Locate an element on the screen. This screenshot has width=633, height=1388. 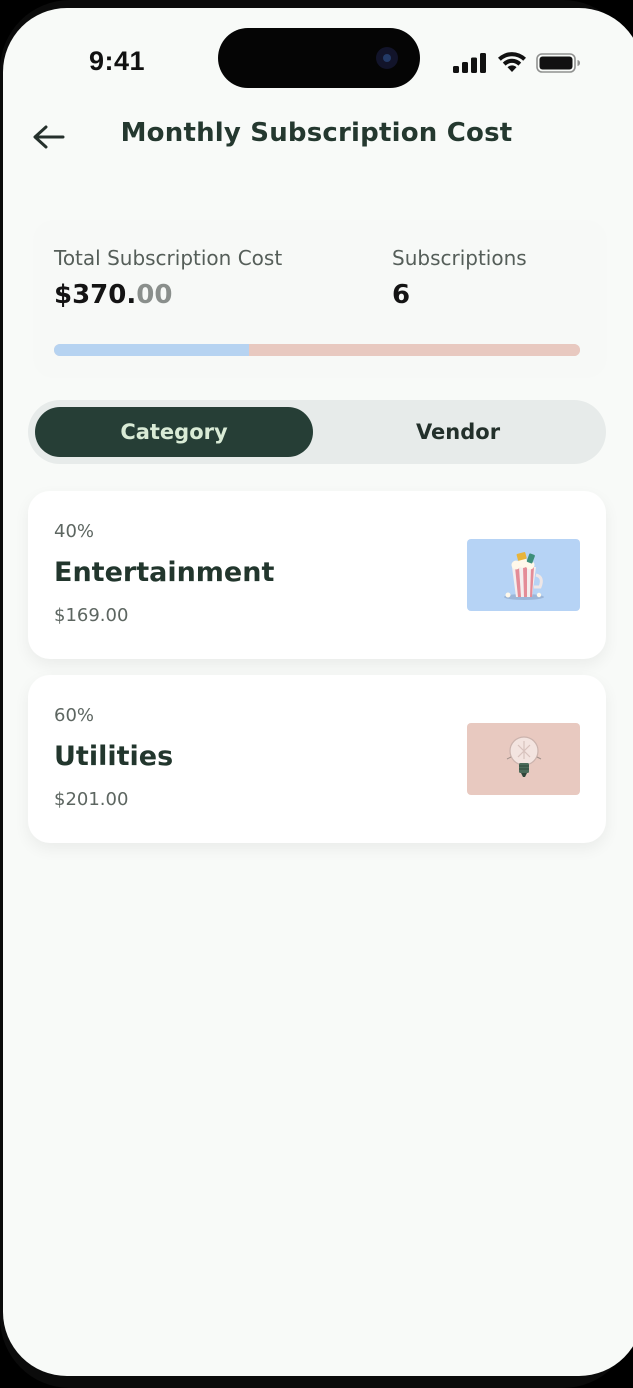
category-card-utilities: 60% Utilities $201.00 is located at coordinates (317, 759).